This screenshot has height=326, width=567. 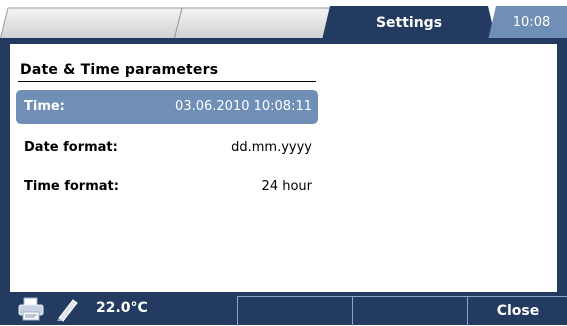 I want to click on frame-left, so click(x=5, y=166).